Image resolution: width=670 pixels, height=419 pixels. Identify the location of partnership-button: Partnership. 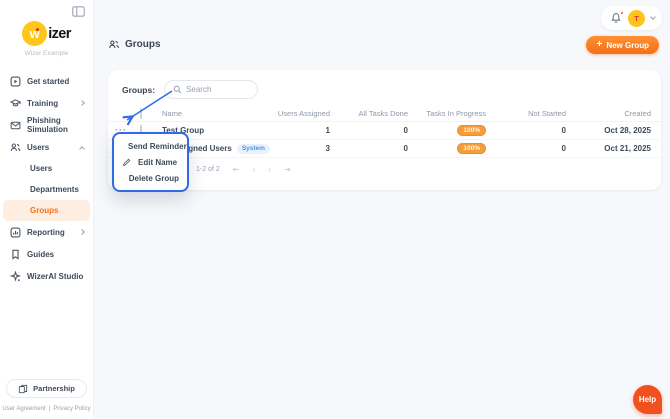
(46, 388).